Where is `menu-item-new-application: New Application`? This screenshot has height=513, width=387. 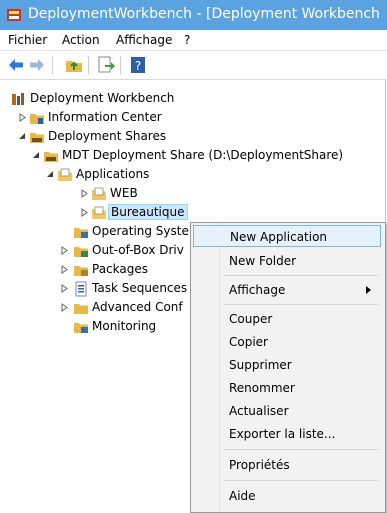
menu-item-new-application: New Application is located at coordinates (287, 236).